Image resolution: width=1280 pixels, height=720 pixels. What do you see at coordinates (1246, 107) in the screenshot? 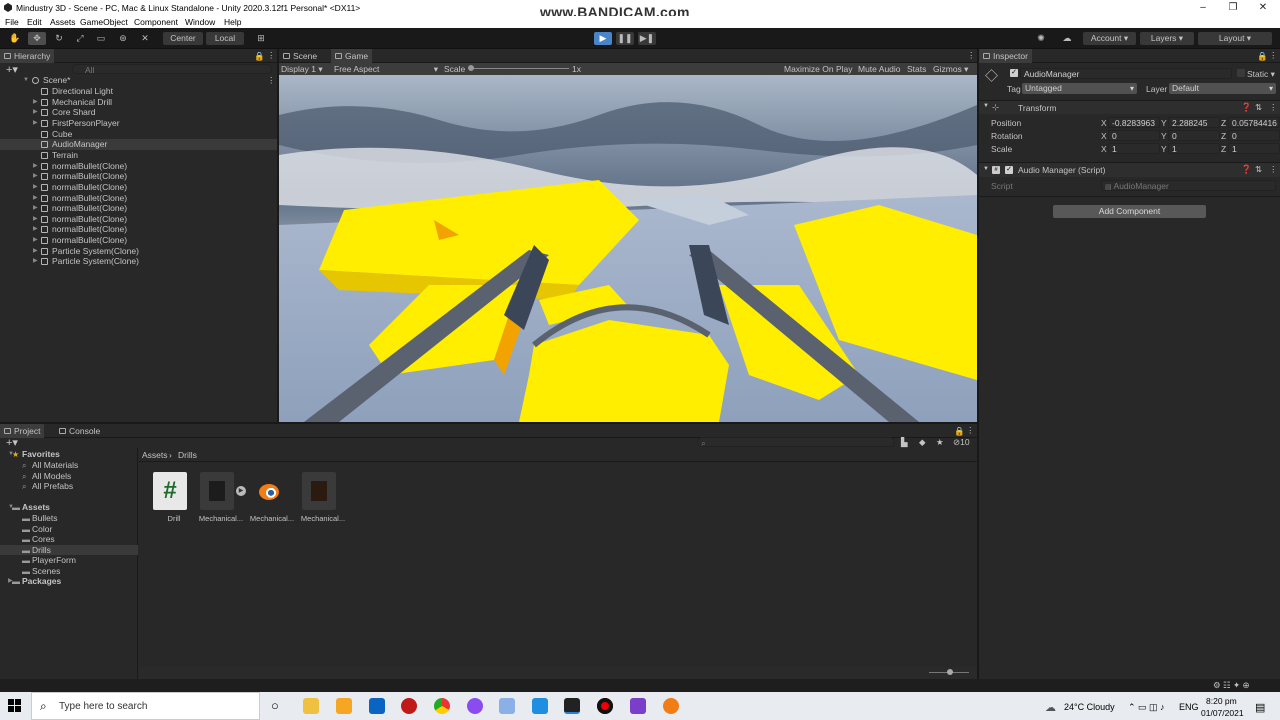
I see `help-icon: ❓` at bounding box center [1246, 107].